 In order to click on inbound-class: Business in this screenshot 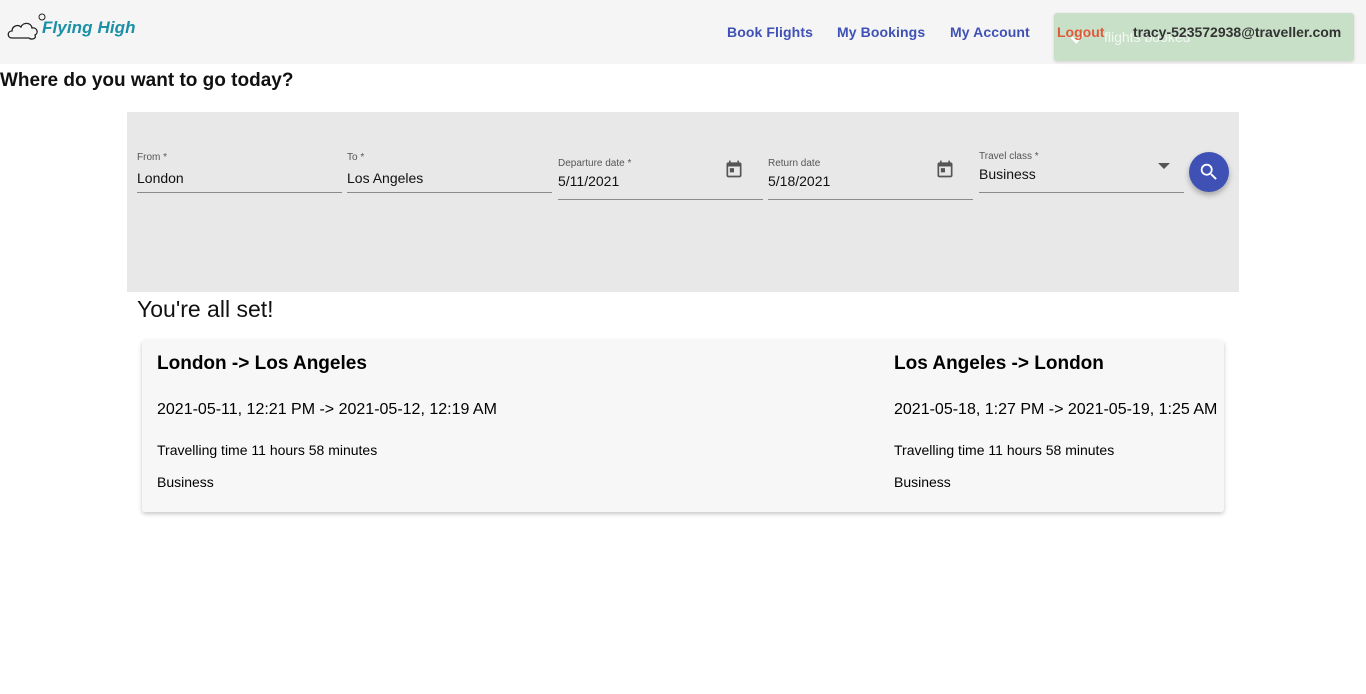, I will do `click(922, 482)`.